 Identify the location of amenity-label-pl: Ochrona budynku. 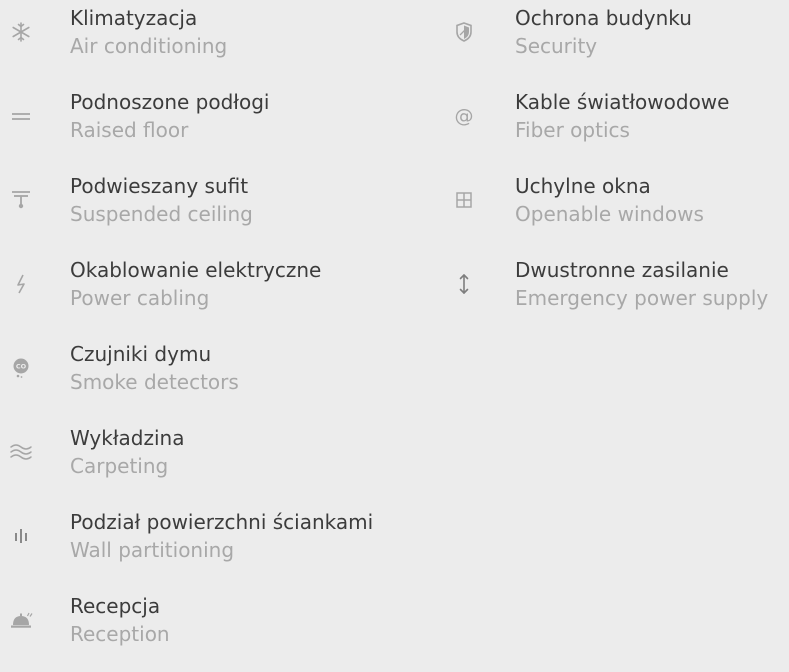
(603, 18).